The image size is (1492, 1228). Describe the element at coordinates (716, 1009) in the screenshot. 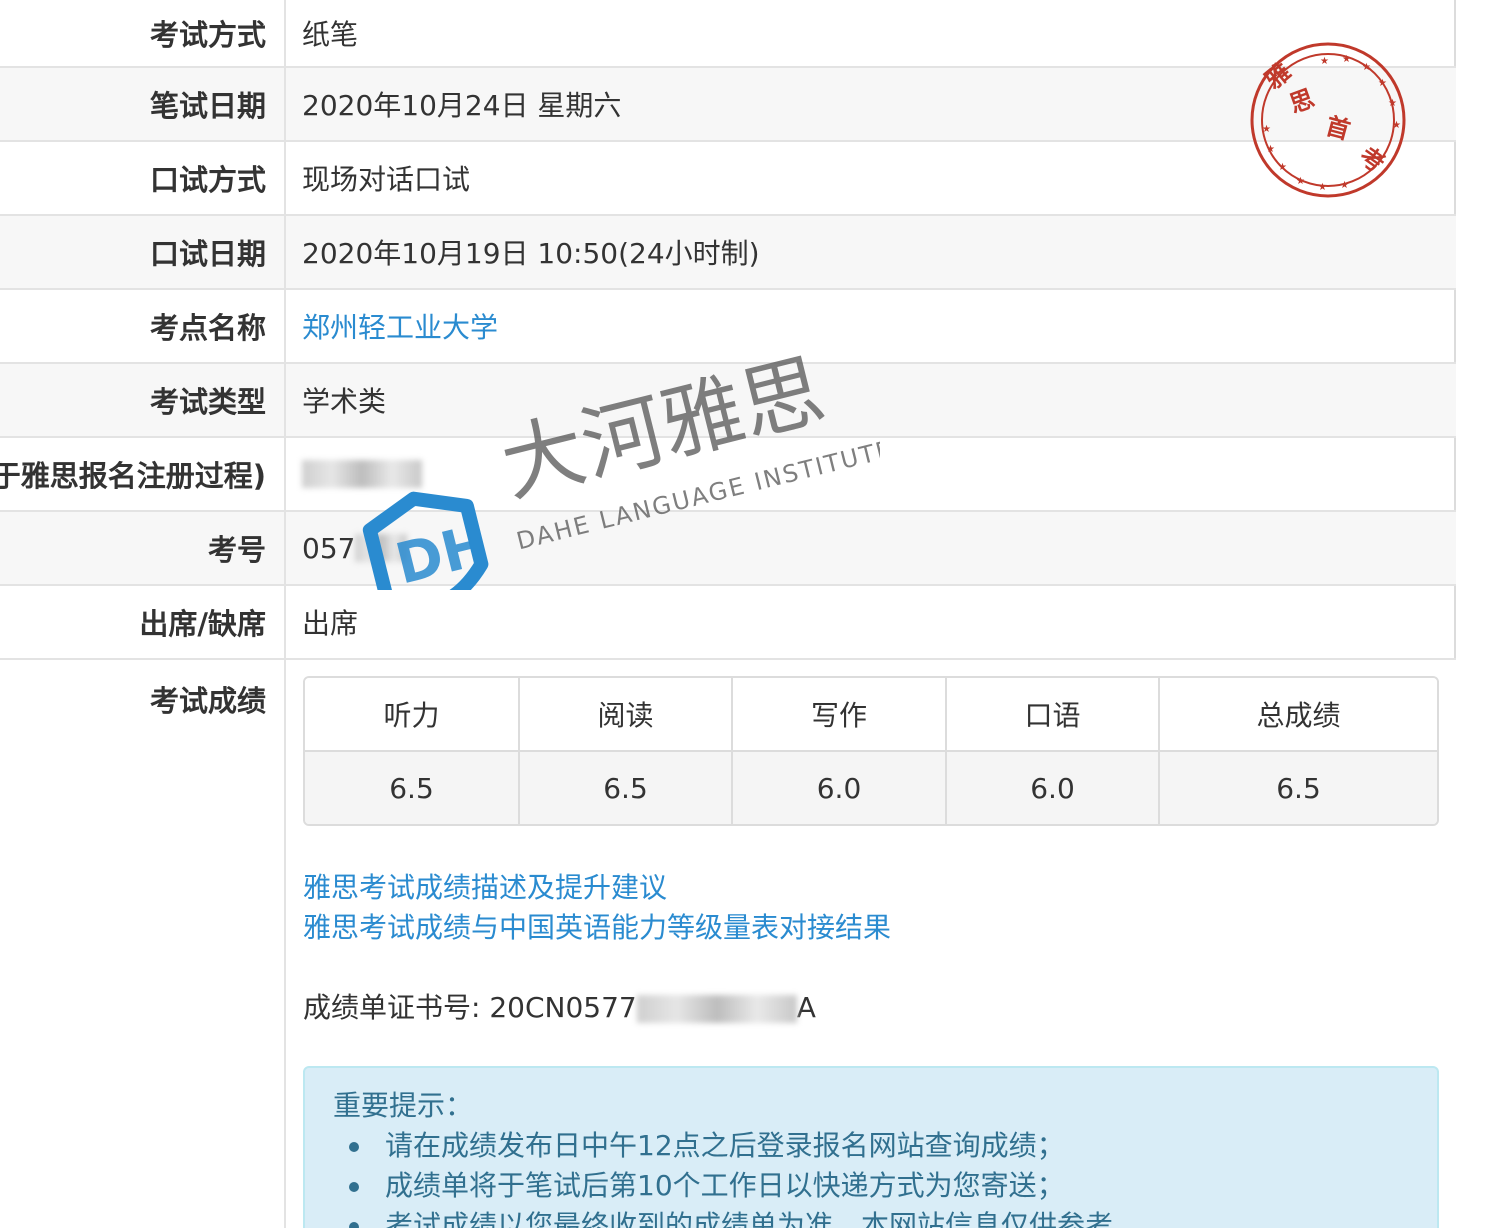

I see `redacted-blur` at that location.